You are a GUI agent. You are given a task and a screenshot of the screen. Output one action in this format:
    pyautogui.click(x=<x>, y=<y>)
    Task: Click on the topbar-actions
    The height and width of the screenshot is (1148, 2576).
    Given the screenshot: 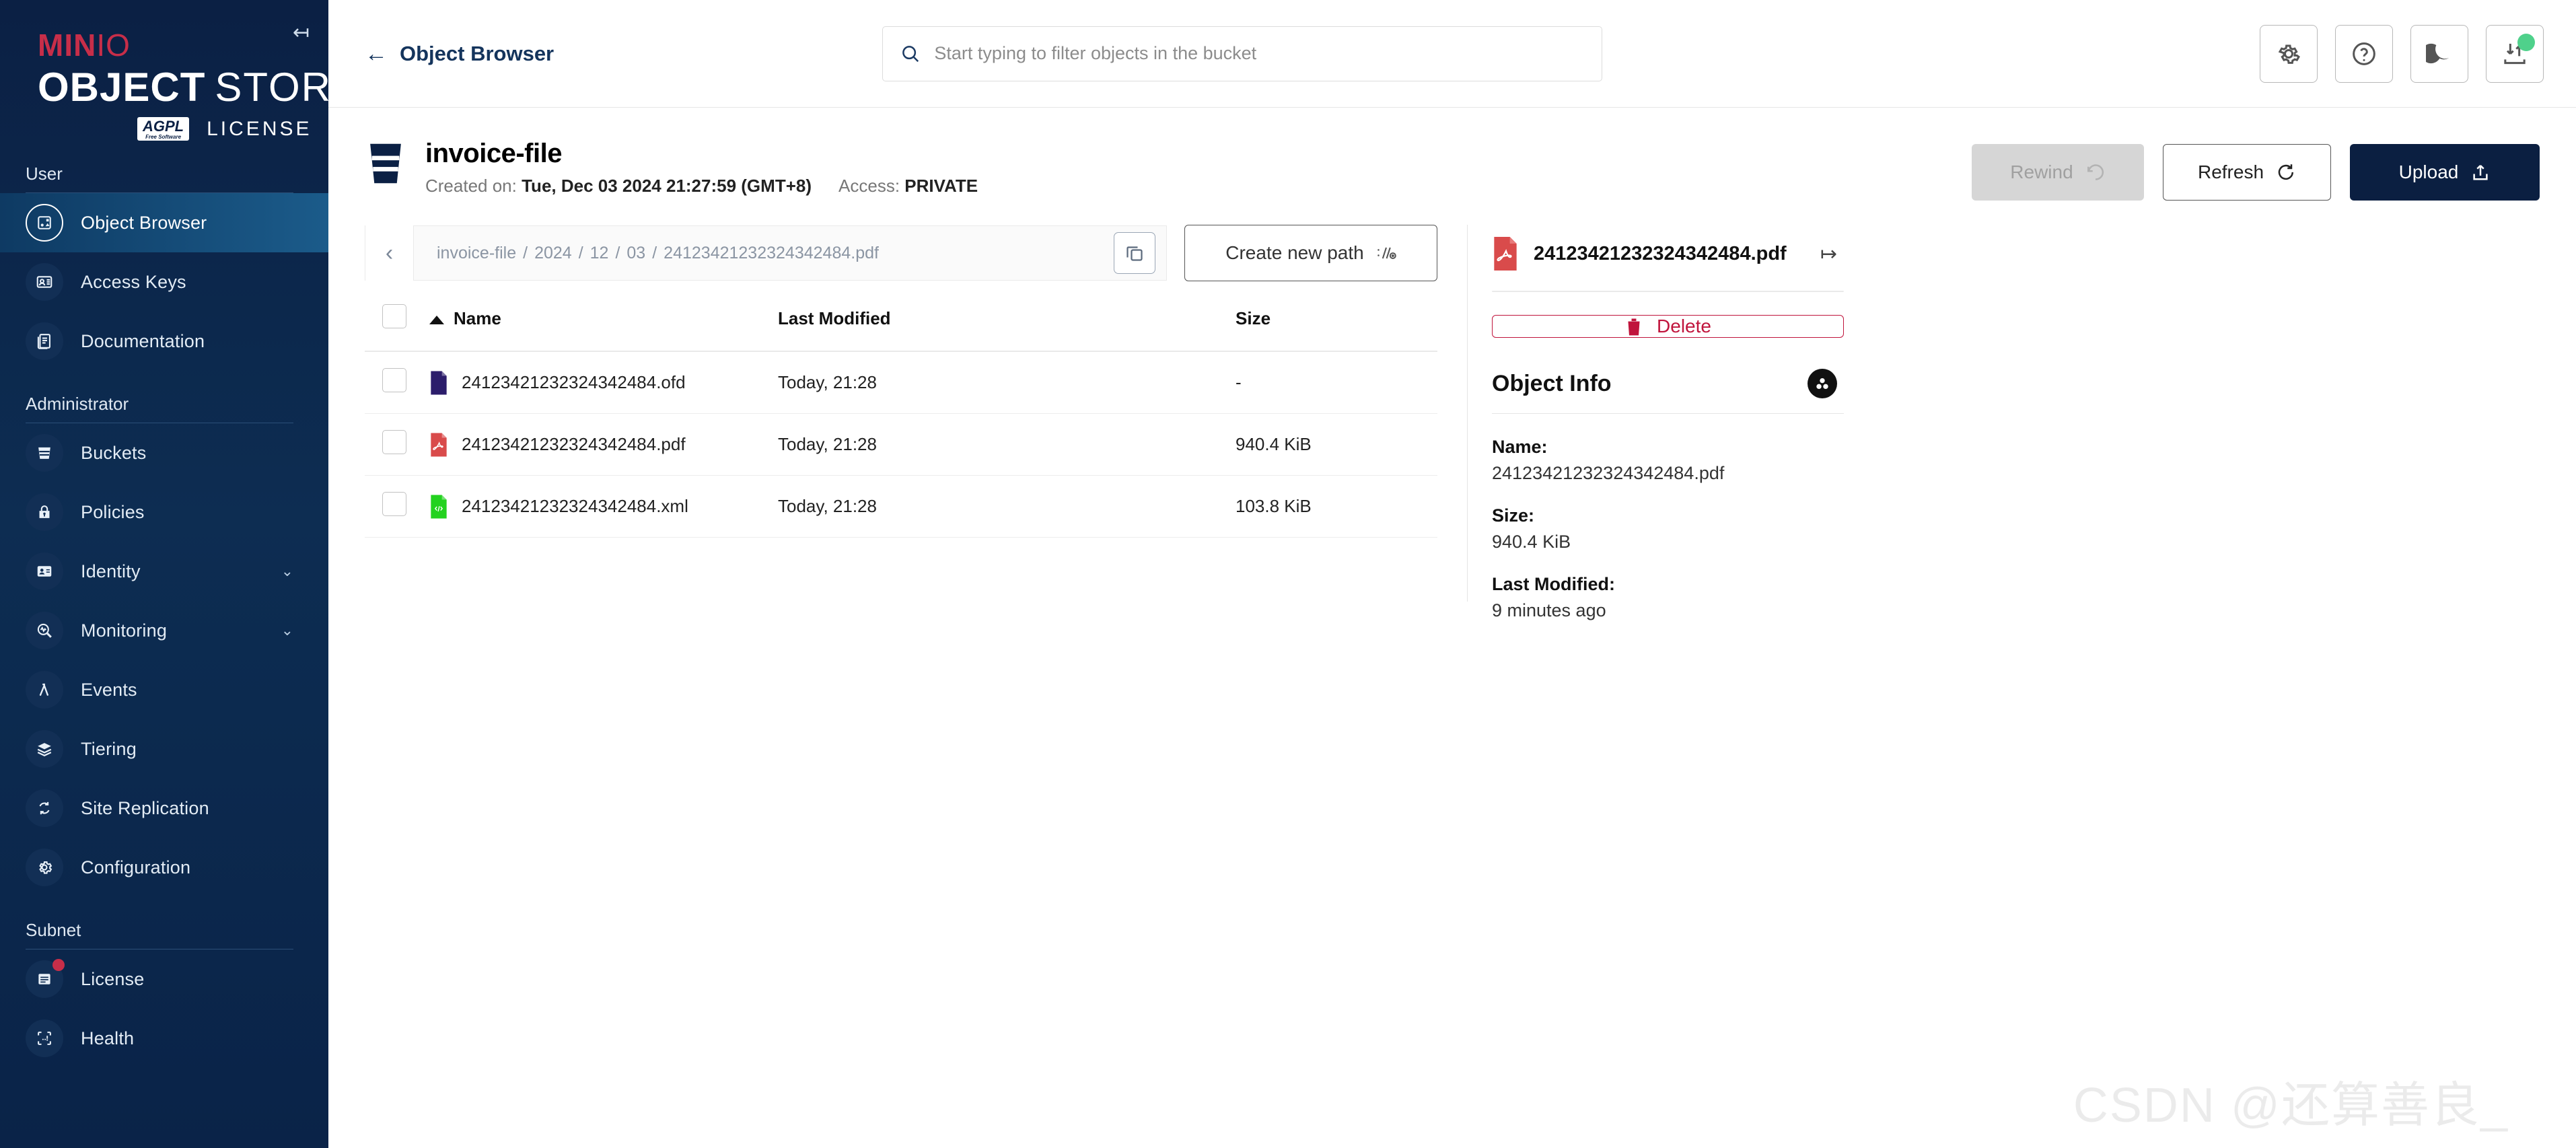 What is the action you would take?
    pyautogui.click(x=2401, y=53)
    